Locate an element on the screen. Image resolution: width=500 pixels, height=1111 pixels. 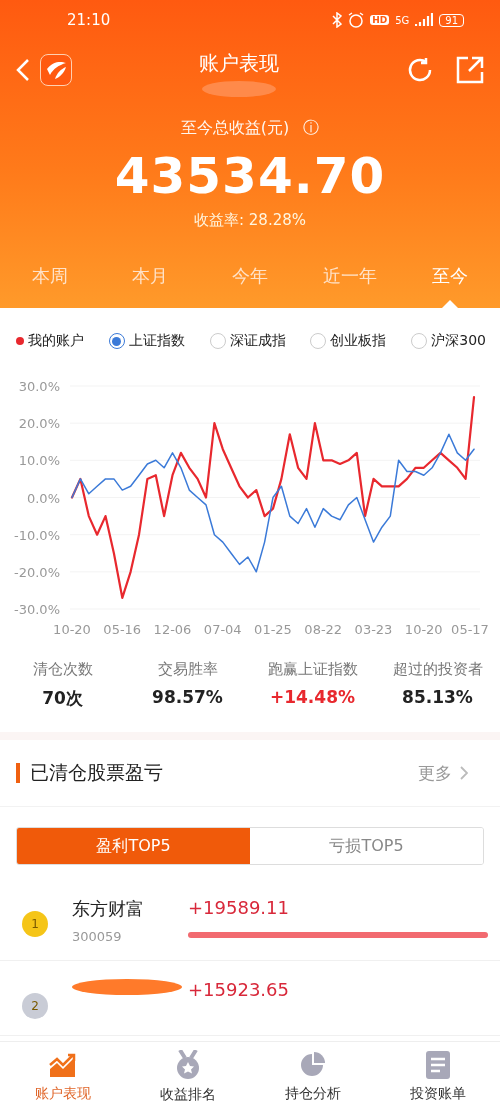
nav-tab: 收益排名 is located at coordinates (187, 1076).